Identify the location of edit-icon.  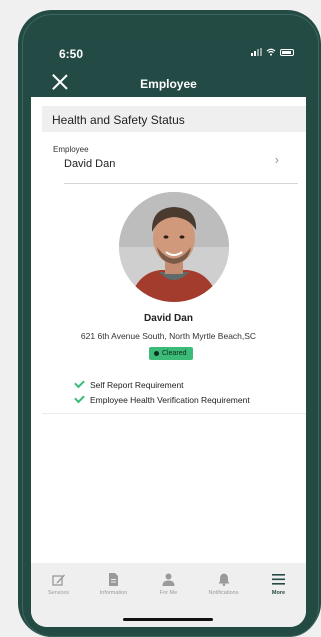
(58, 580).